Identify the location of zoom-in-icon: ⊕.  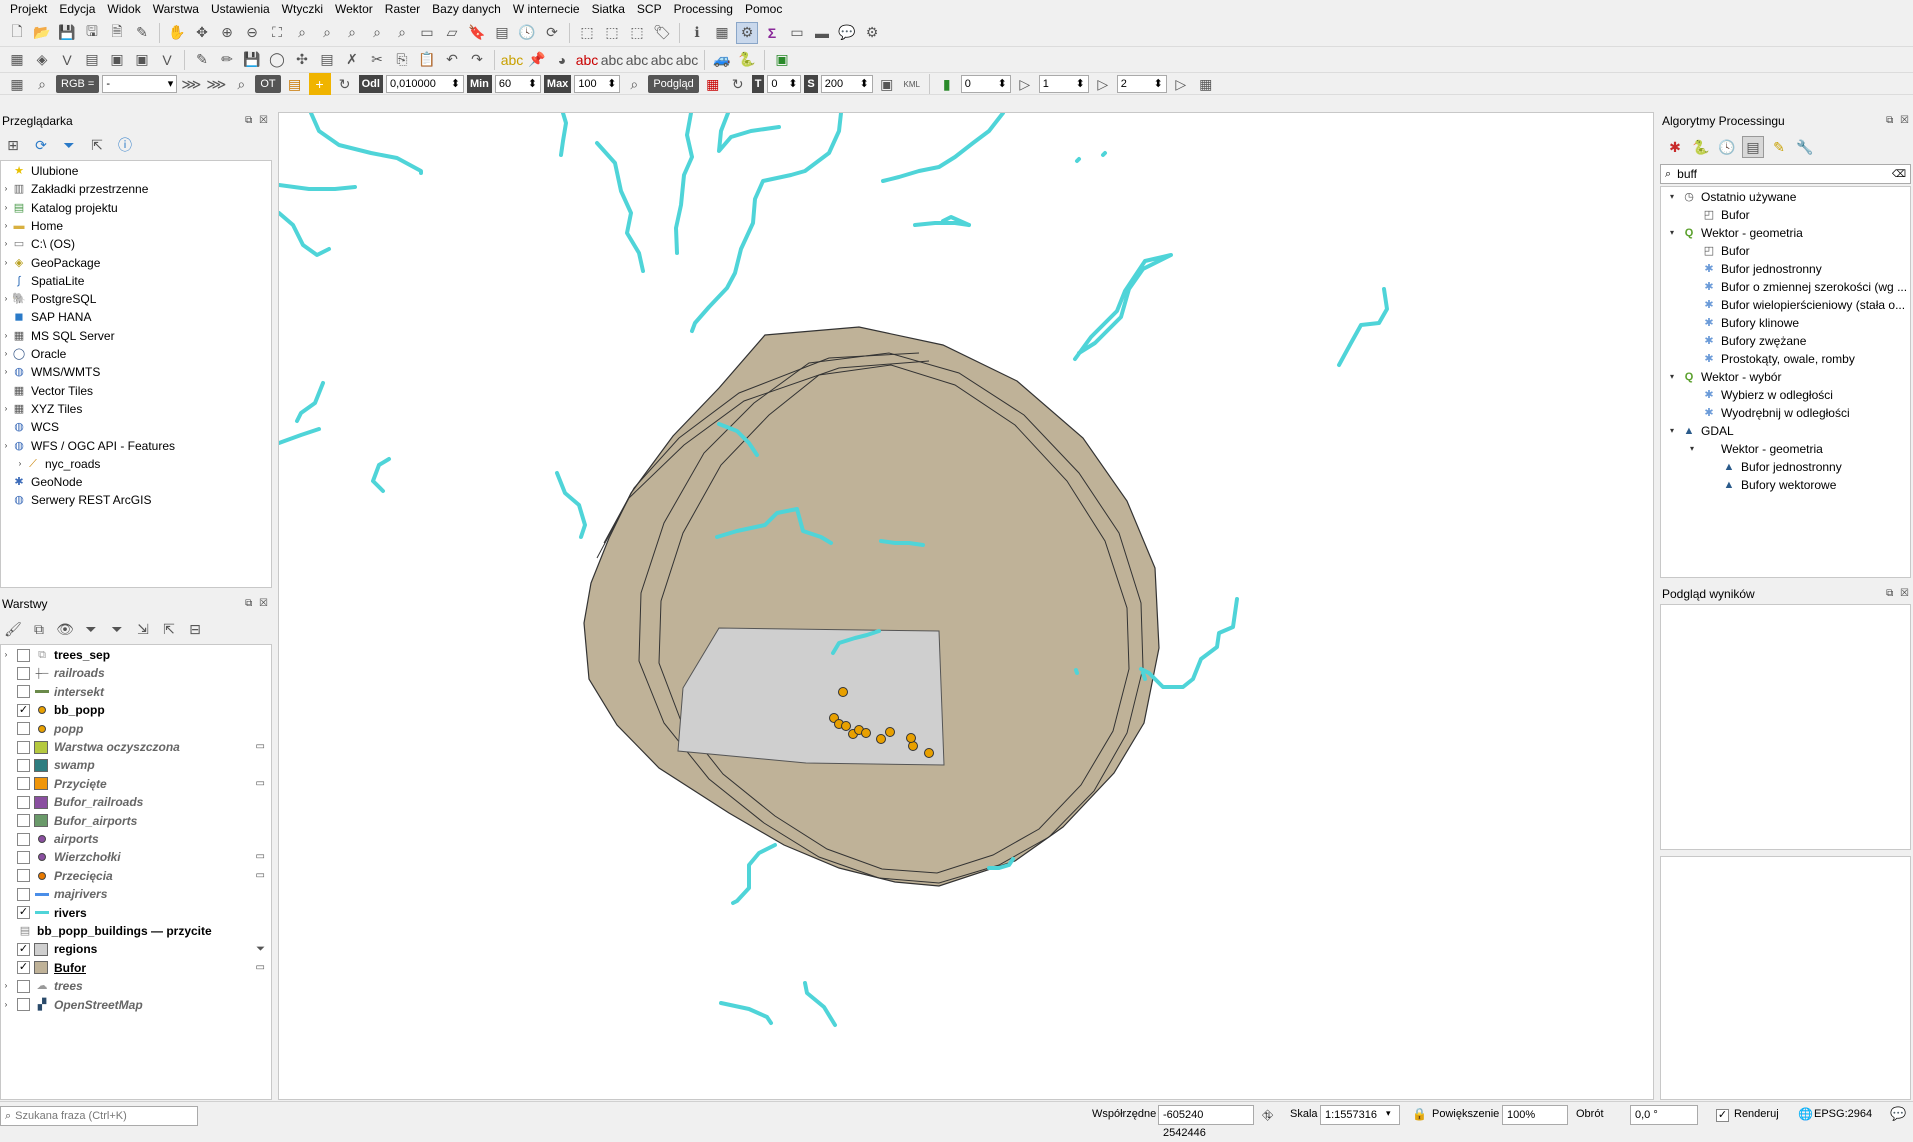
(227, 33).